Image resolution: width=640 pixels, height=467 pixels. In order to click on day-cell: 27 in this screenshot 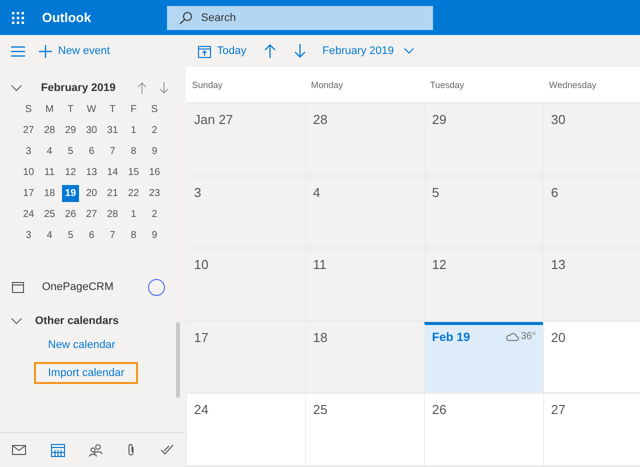, I will do `click(591, 430)`.